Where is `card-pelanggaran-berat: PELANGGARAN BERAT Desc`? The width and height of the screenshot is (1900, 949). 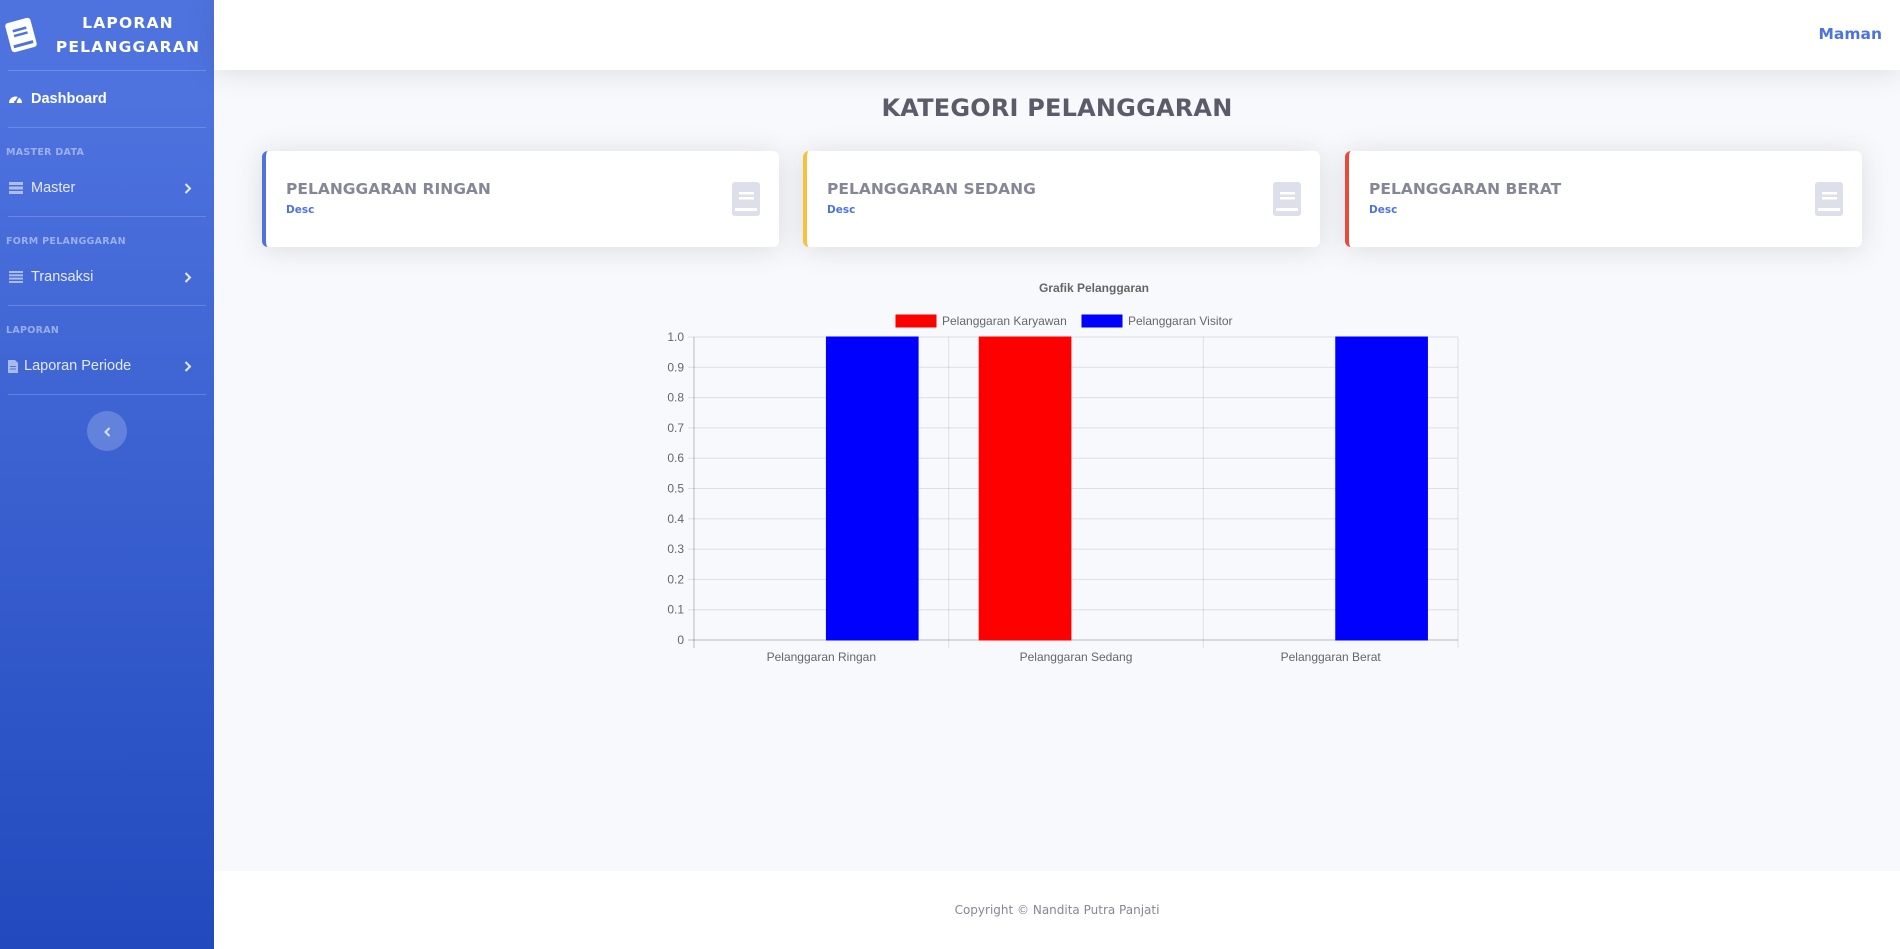 card-pelanggaran-berat: PELANGGARAN BERAT Desc is located at coordinates (1603, 199).